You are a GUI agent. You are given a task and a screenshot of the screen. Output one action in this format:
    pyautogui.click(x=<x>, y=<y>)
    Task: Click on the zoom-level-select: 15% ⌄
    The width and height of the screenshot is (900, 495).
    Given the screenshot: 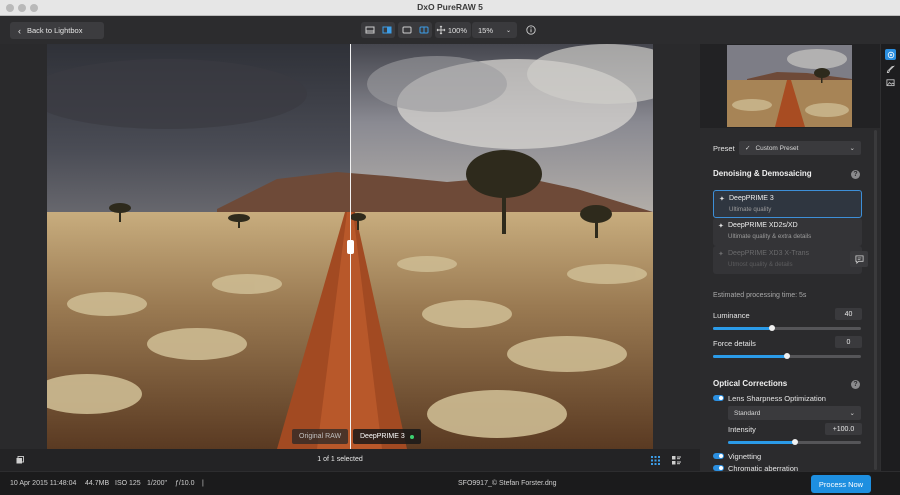 What is the action you would take?
    pyautogui.click(x=494, y=30)
    